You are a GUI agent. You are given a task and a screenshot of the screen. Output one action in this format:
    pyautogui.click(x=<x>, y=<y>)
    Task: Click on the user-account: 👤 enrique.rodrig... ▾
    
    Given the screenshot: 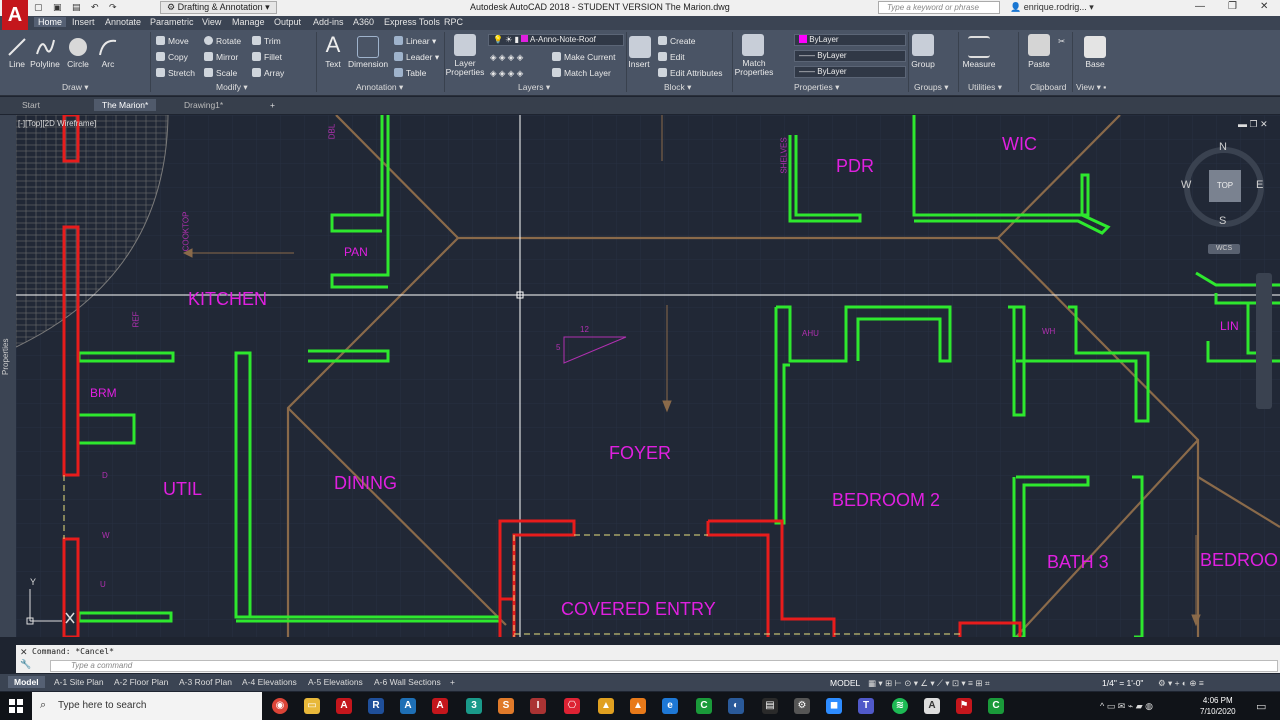 What is the action you would take?
    pyautogui.click(x=1052, y=7)
    